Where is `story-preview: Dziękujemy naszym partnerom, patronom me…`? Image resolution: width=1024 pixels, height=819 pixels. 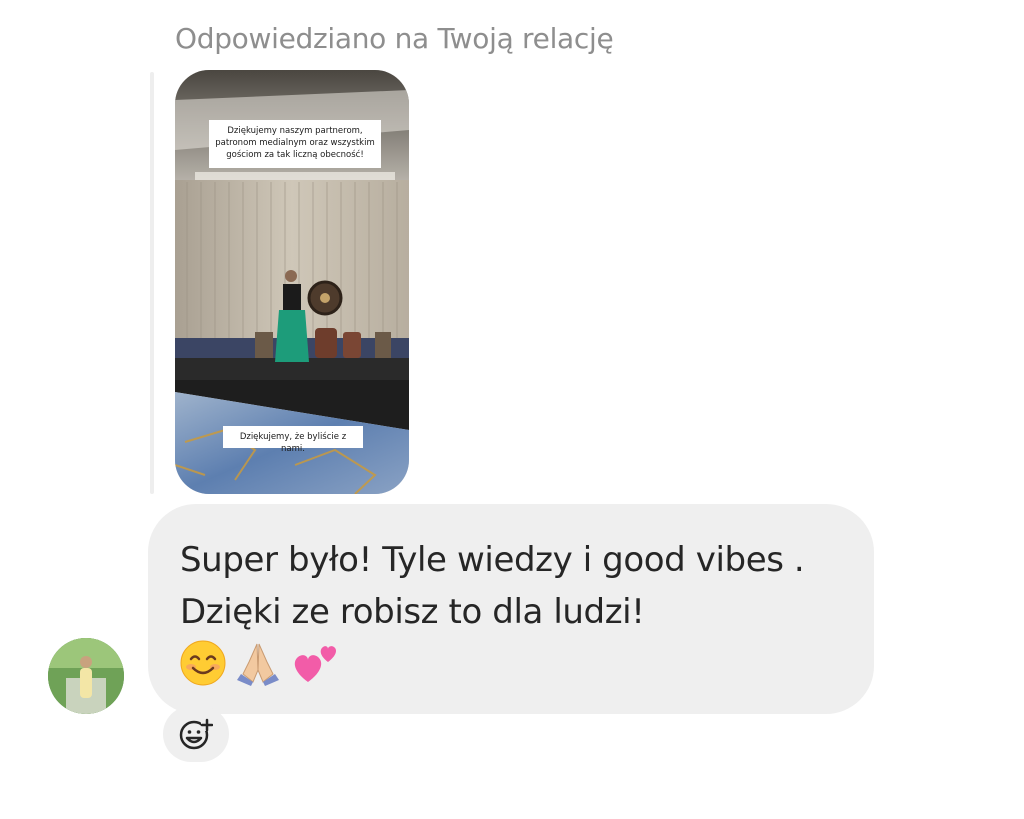
story-preview: Dziękujemy naszym partnerom, patronom me… is located at coordinates (292, 282).